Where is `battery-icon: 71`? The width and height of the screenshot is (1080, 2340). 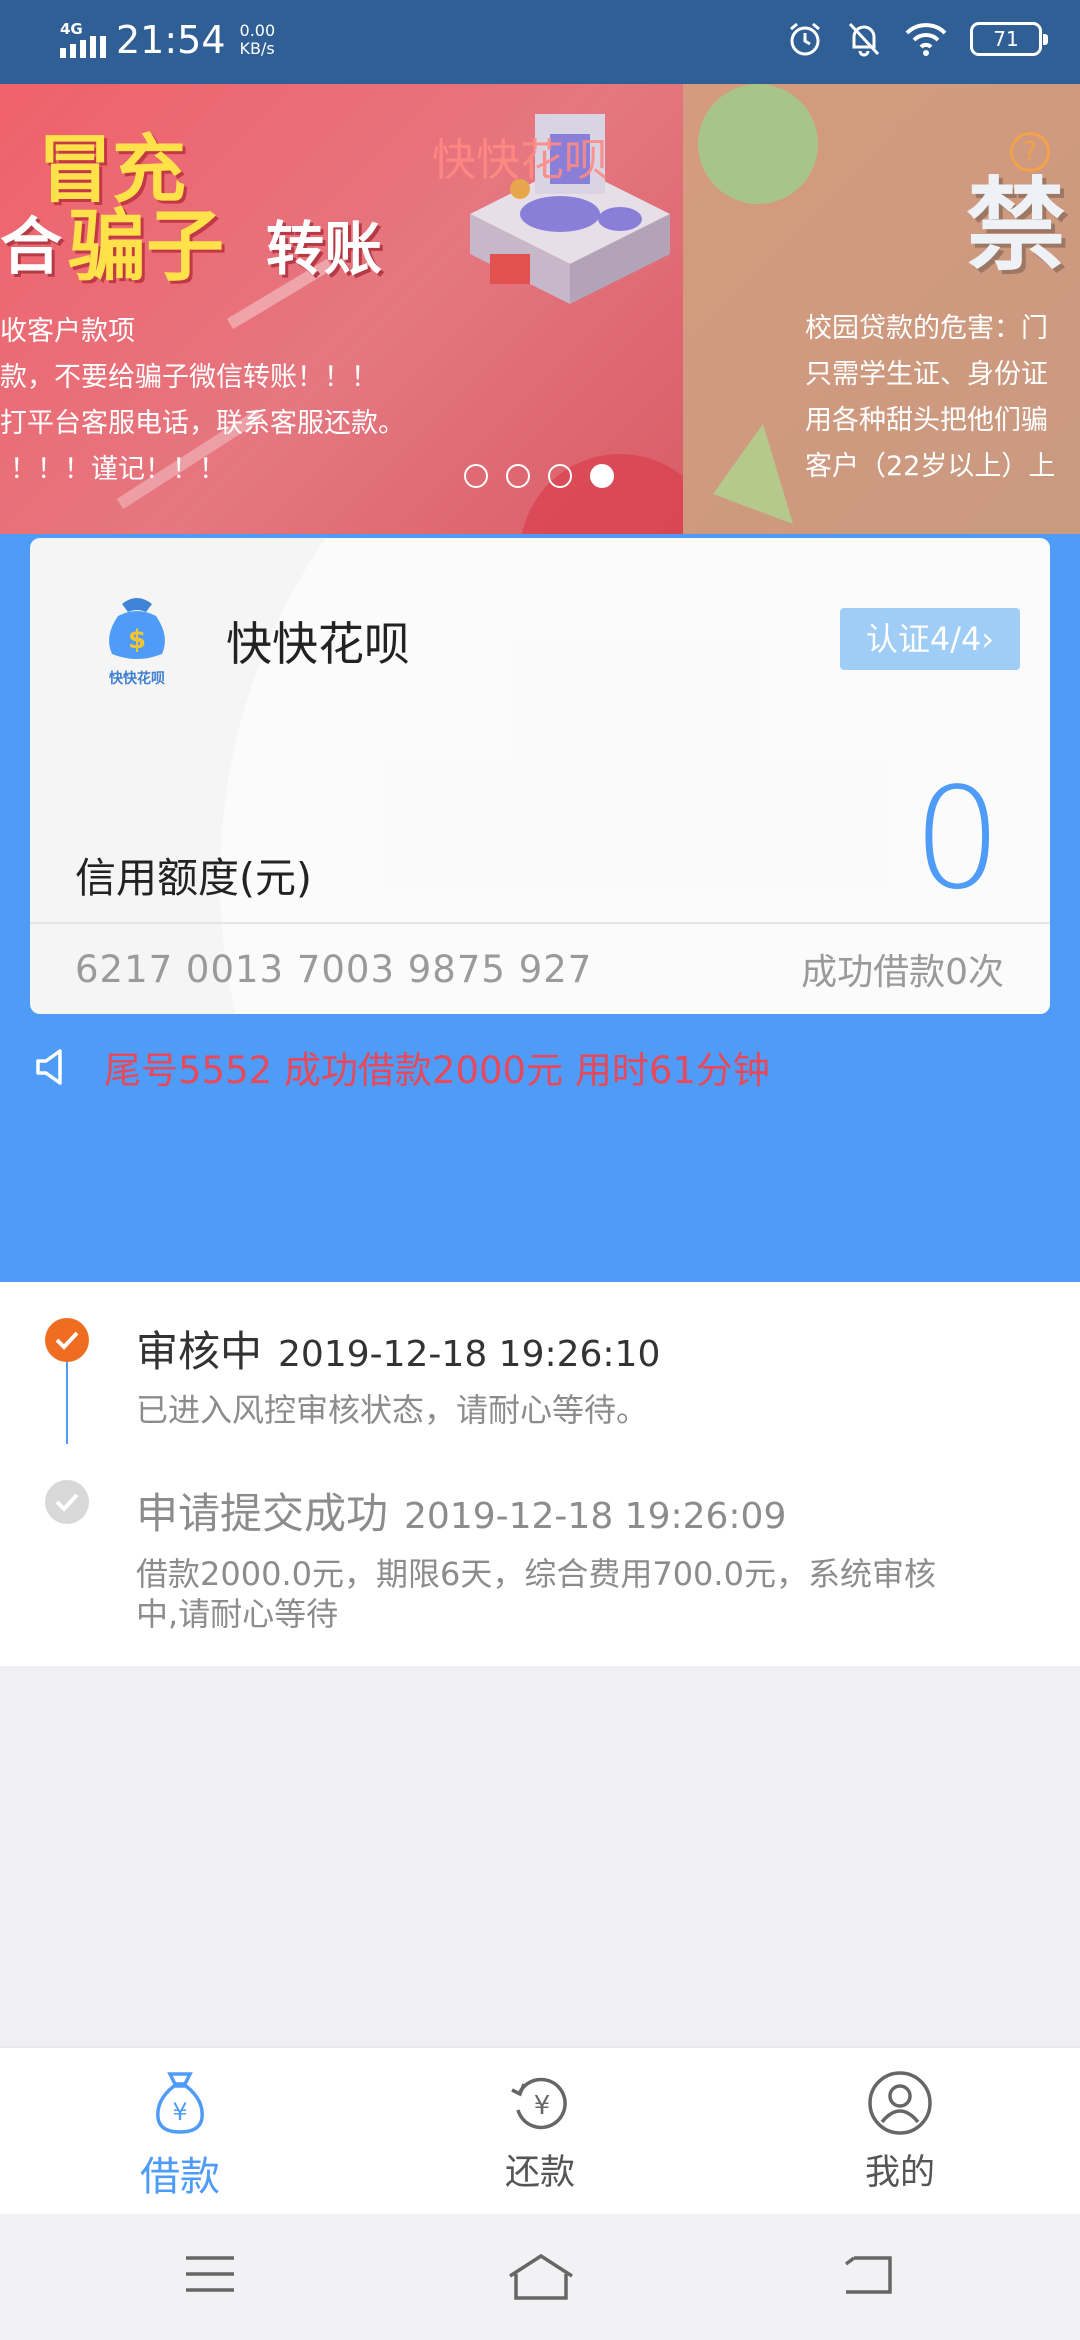 battery-icon: 71 is located at coordinates (1009, 39).